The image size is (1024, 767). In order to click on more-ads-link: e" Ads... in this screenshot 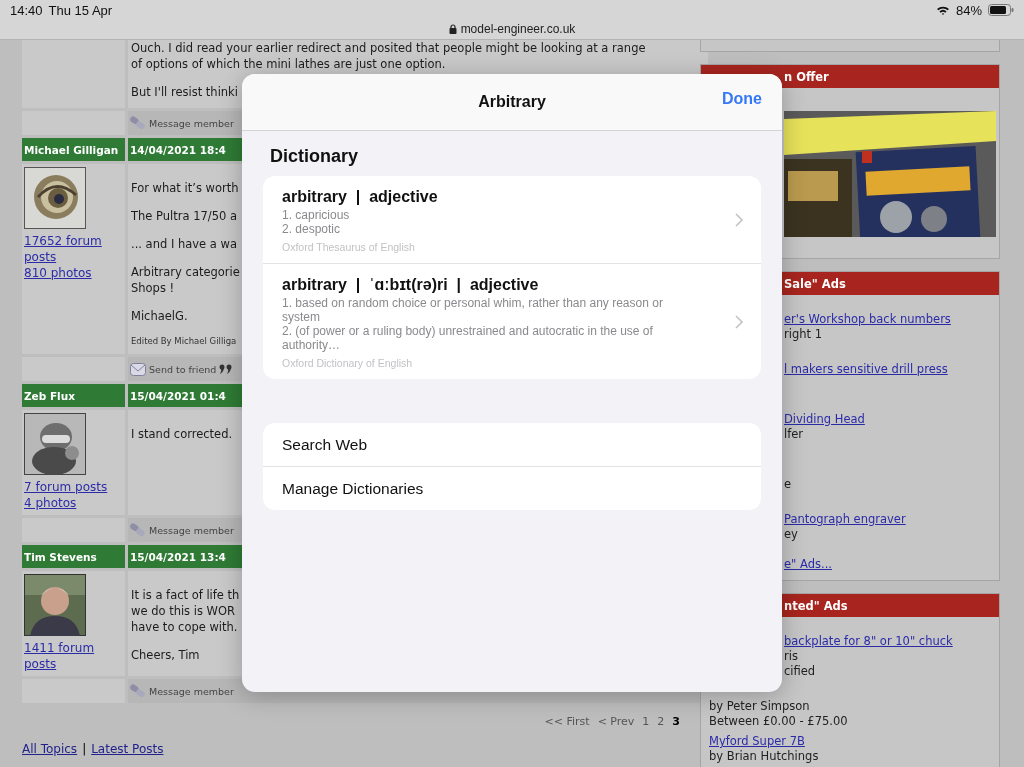, I will do `click(808, 564)`.